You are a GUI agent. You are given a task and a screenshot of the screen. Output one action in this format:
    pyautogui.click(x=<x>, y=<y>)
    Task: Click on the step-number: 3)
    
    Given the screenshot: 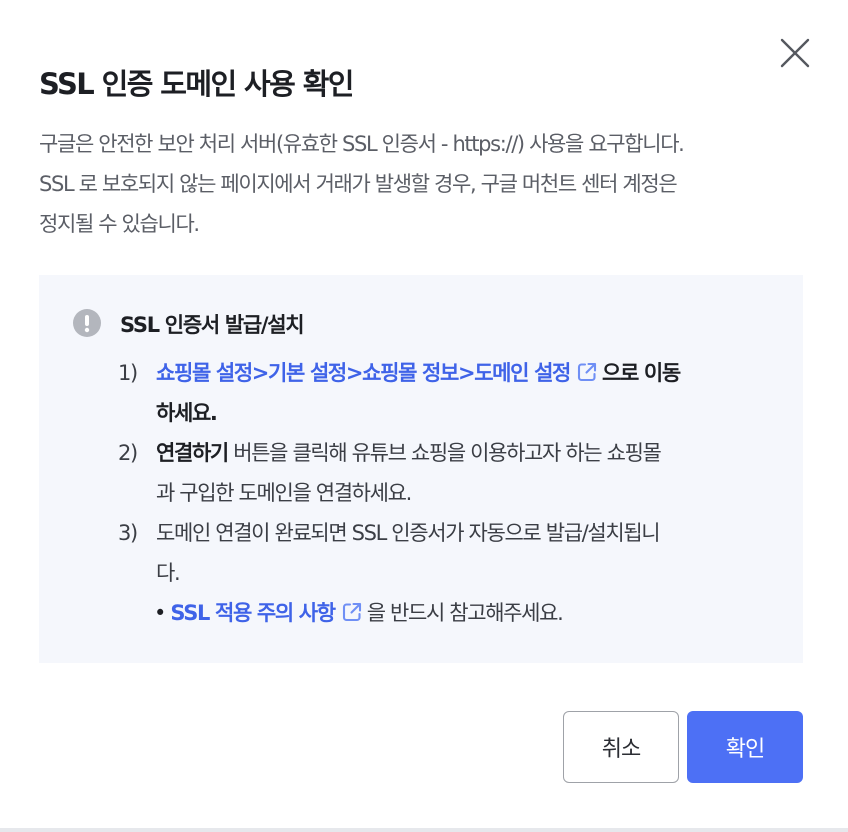 What is the action you would take?
    pyautogui.click(x=128, y=533)
    